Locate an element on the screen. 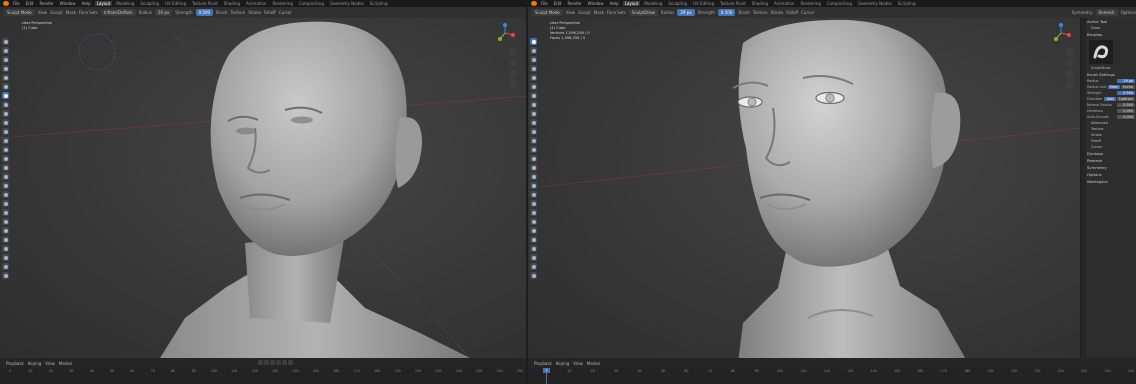  draw-sharp-brush-icon is located at coordinates (5, 50).